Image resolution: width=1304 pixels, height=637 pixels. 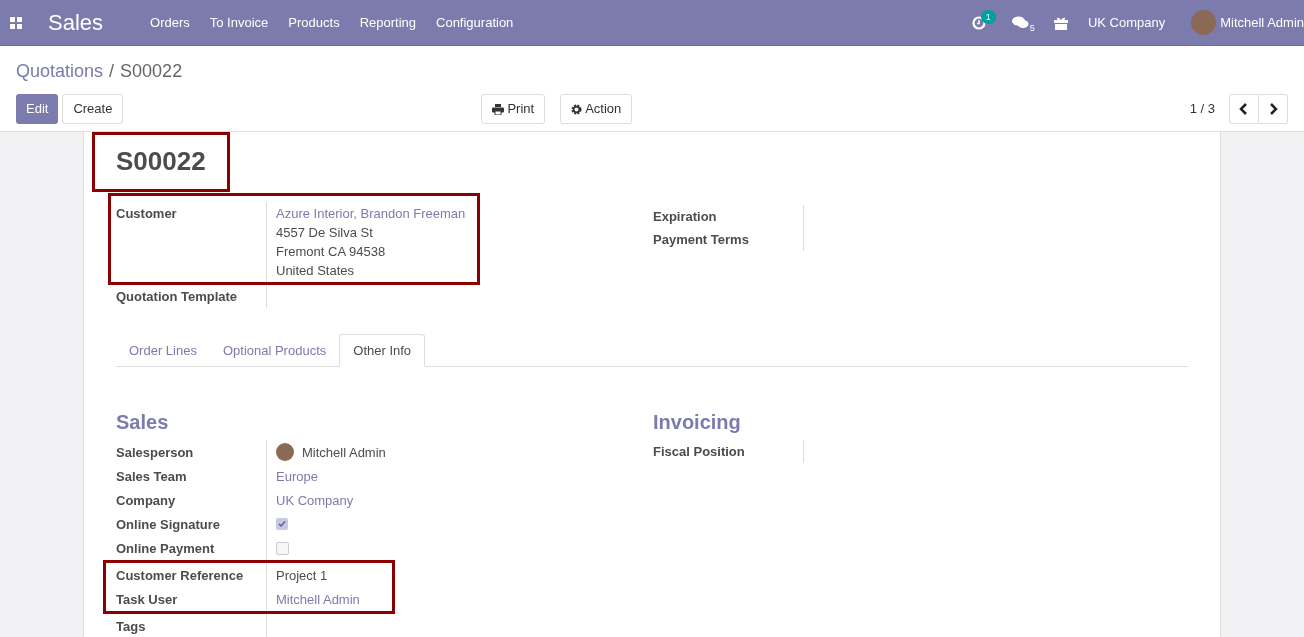 What do you see at coordinates (1126, 22) in the screenshot?
I see `company-switcher: UK Company` at bounding box center [1126, 22].